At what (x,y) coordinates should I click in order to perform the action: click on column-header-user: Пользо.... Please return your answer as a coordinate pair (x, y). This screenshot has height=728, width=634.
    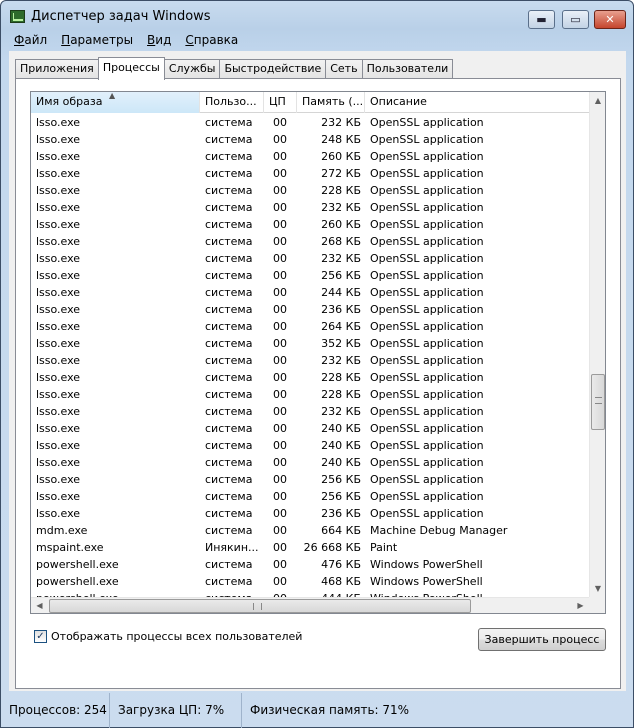
    Looking at the image, I should click on (232, 102).